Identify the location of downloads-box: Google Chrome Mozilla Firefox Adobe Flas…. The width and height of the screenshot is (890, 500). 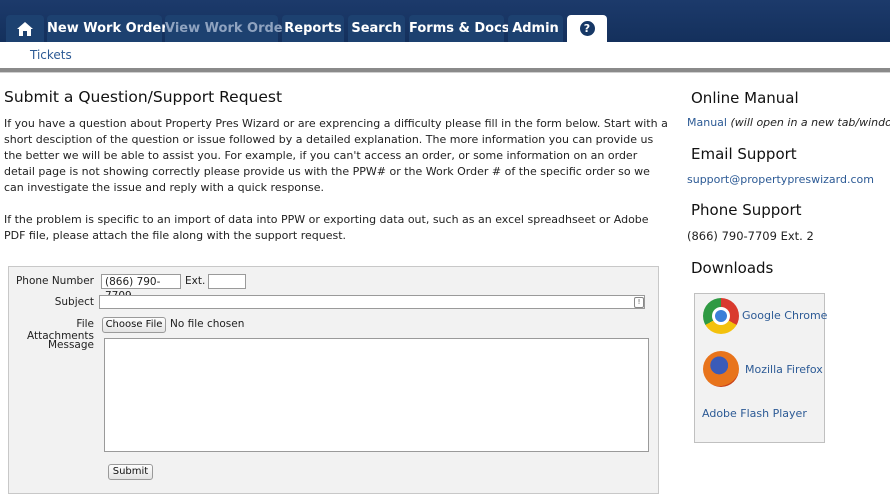
(760, 368).